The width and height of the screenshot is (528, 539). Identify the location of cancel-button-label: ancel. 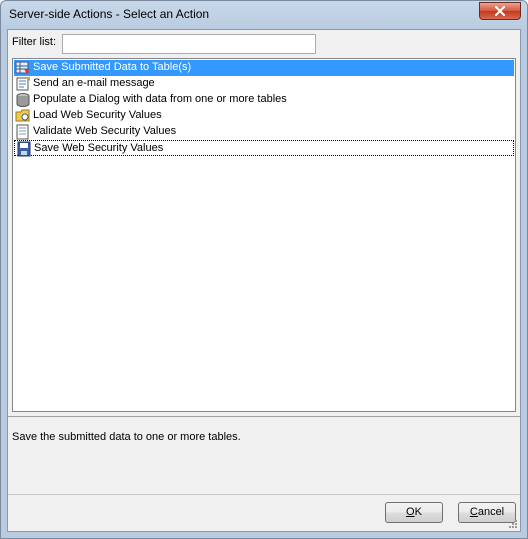
(491, 512).